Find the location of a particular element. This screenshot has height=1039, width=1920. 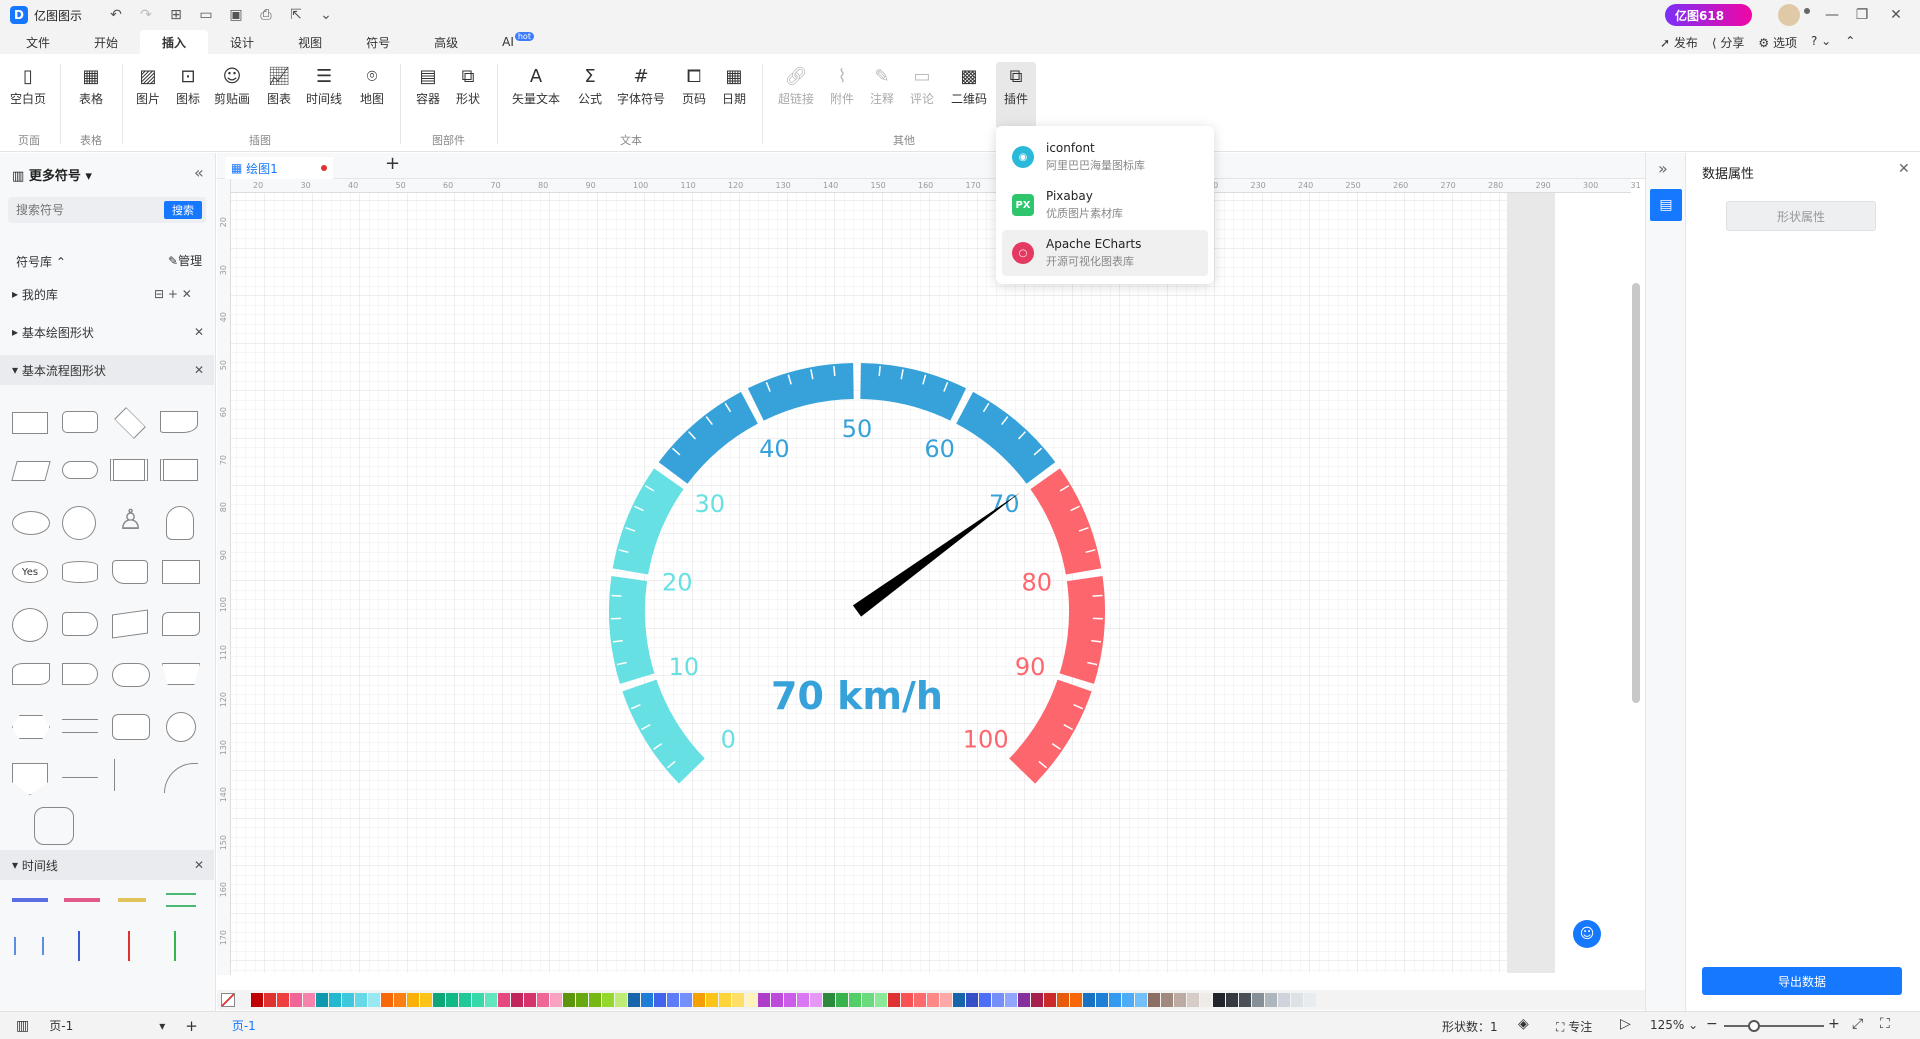

library-actions-icon: ⊟ + ✕ is located at coordinates (173, 294).